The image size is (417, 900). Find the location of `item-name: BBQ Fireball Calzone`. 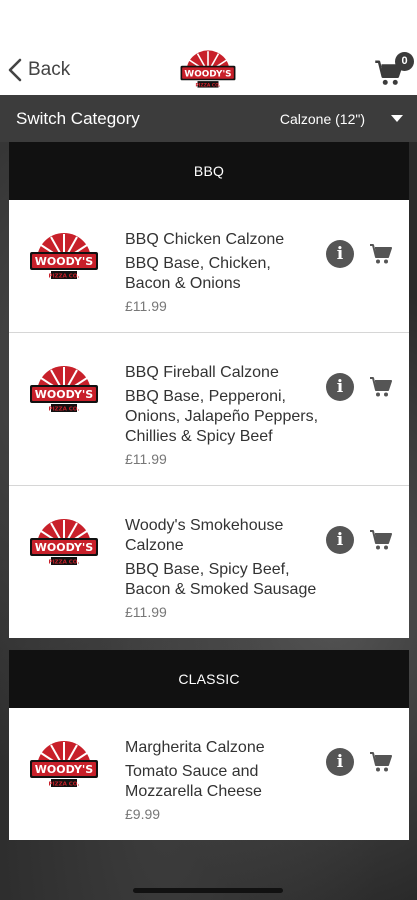

item-name: BBQ Fireball Calzone is located at coordinates (202, 372).